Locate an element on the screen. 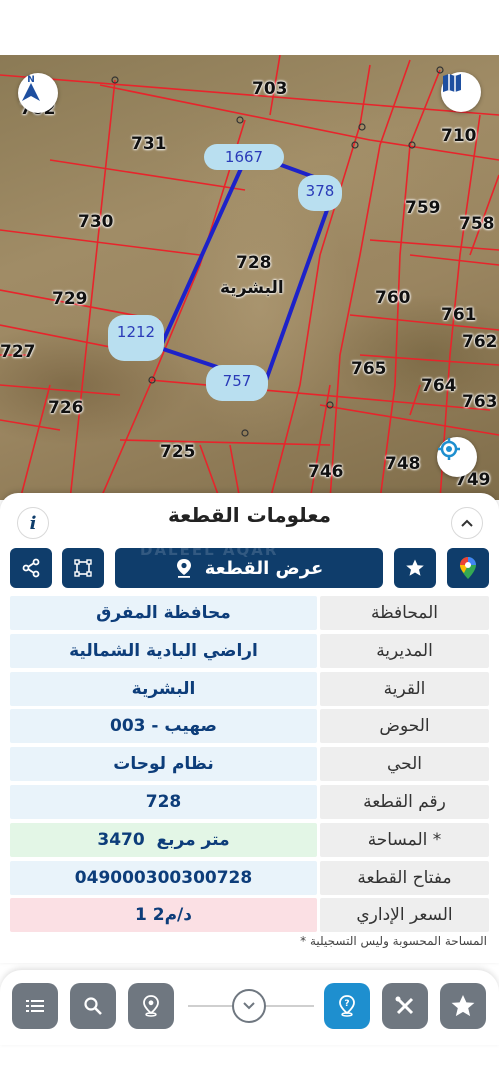 Image resolution: width=499 pixels, height=1080 pixels. row-admin-price: 1 د/م2 السعر الإداري is located at coordinates (249, 915).